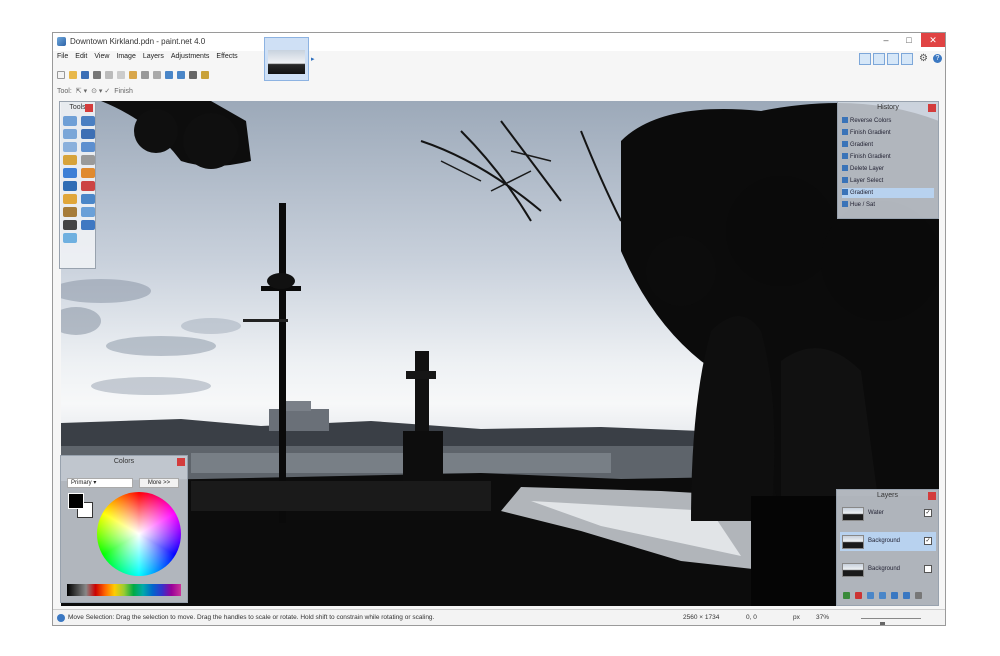 This screenshot has width=1000, height=656. I want to click on menu-edit: Edit, so click(81, 58).